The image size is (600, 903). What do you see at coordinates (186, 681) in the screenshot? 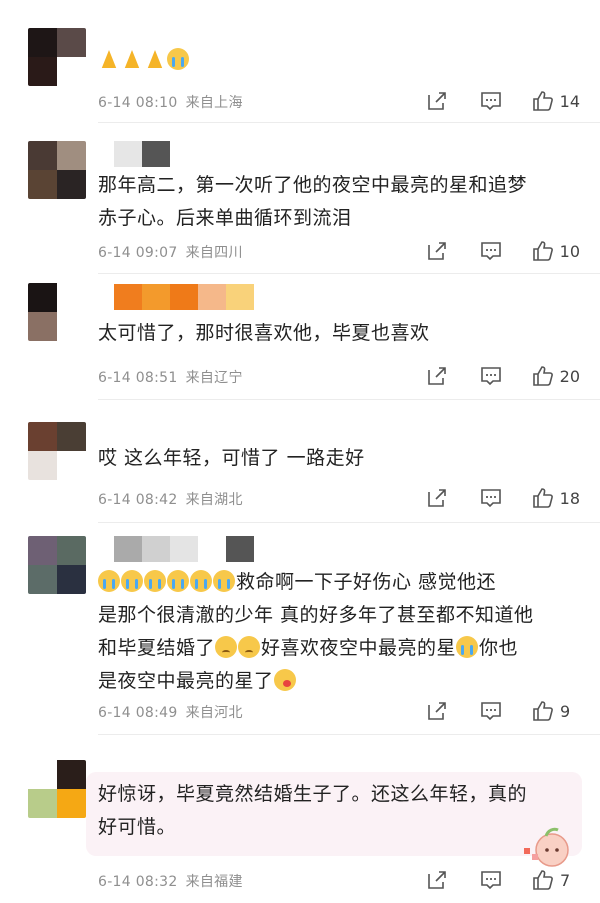
I see `comment-text-segment: 是夜空中最亮的星了` at bounding box center [186, 681].